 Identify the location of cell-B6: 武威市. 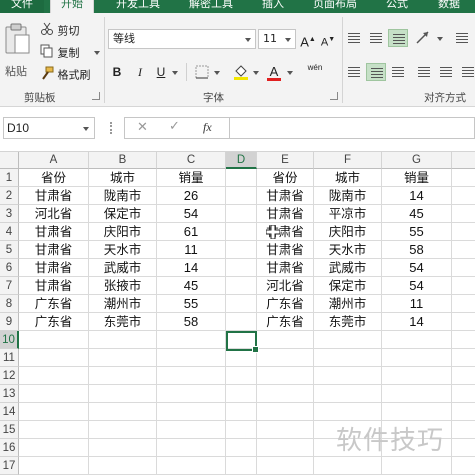
(123, 268).